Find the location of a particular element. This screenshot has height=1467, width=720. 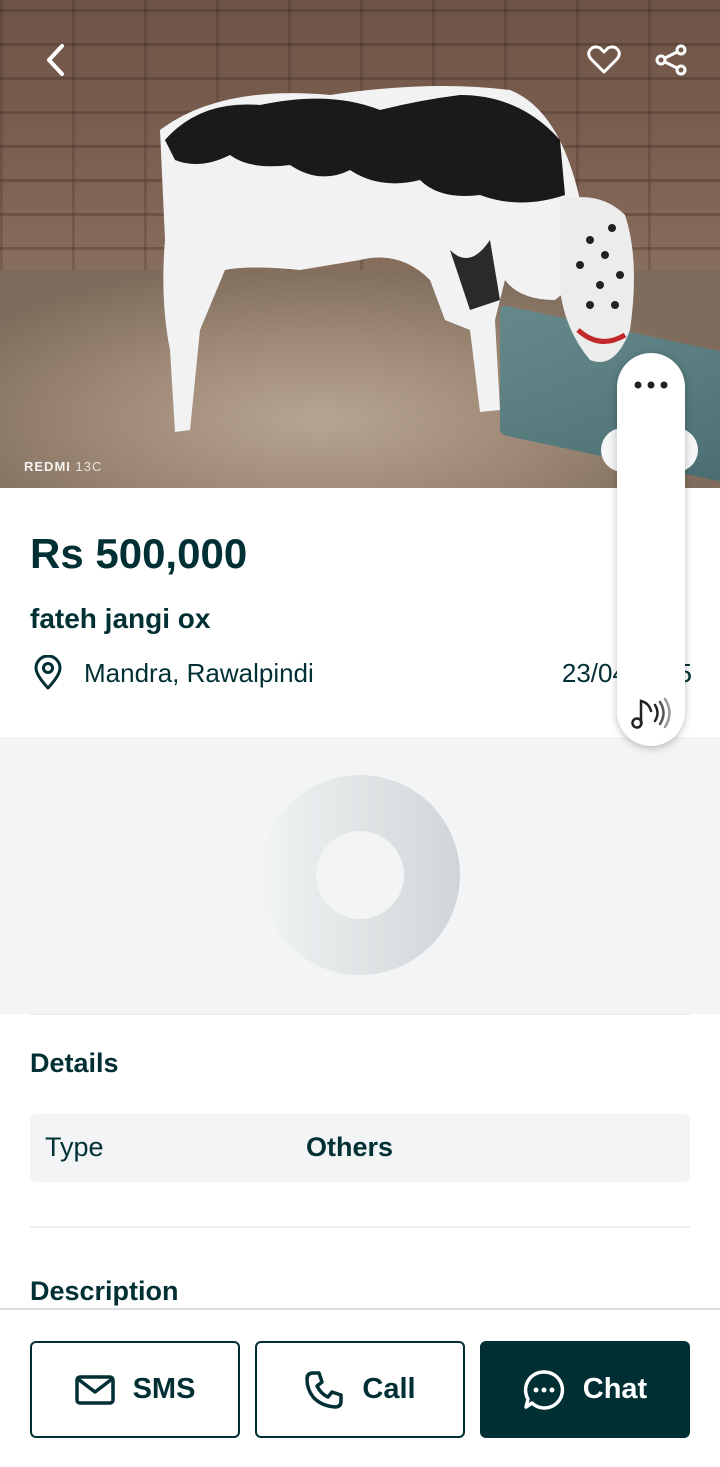

call-button: Call is located at coordinates (360, 1389).